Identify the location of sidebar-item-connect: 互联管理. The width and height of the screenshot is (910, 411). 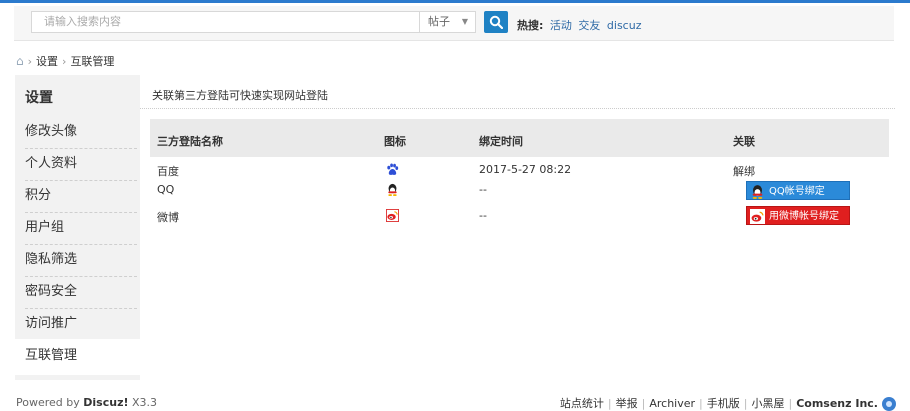
(77, 357).